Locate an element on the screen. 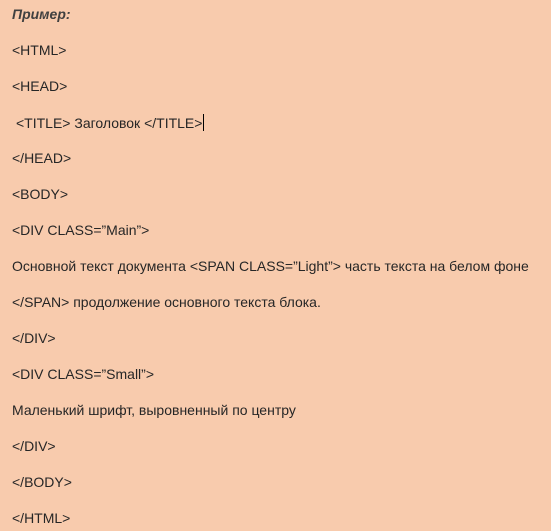  code-line-div-close-2: </DIV> is located at coordinates (34, 446).